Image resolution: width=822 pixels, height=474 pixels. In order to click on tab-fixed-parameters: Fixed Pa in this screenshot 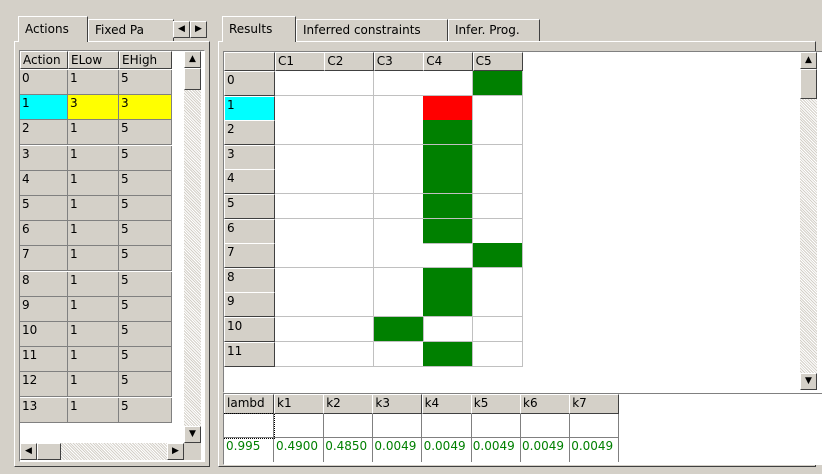, I will do `click(131, 30)`.